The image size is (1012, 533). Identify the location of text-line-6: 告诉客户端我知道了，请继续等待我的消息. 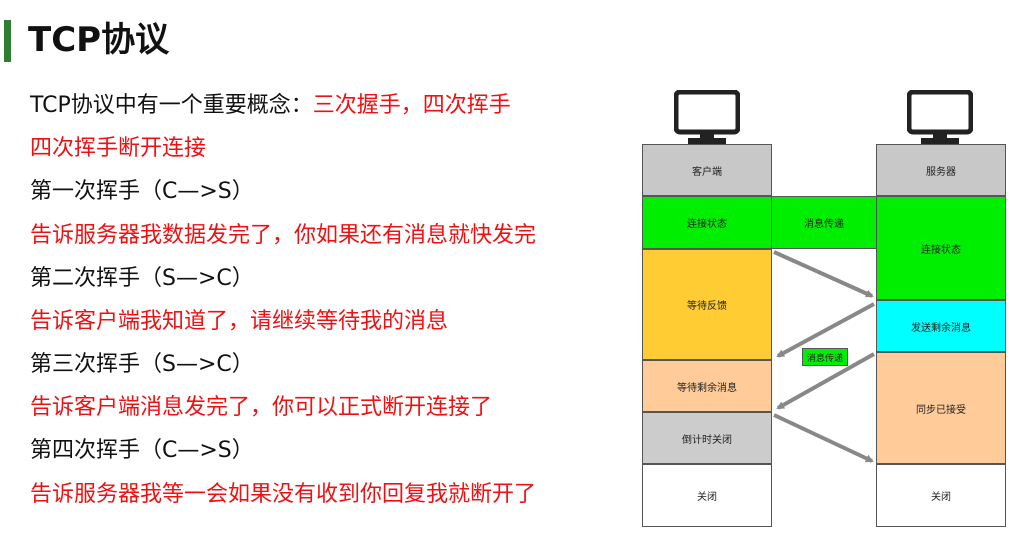
(239, 321).